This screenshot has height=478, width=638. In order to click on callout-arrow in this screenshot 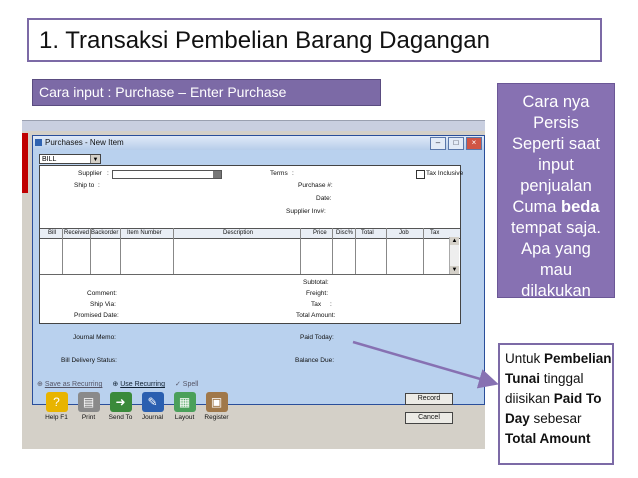, I will do `click(425, 364)`.